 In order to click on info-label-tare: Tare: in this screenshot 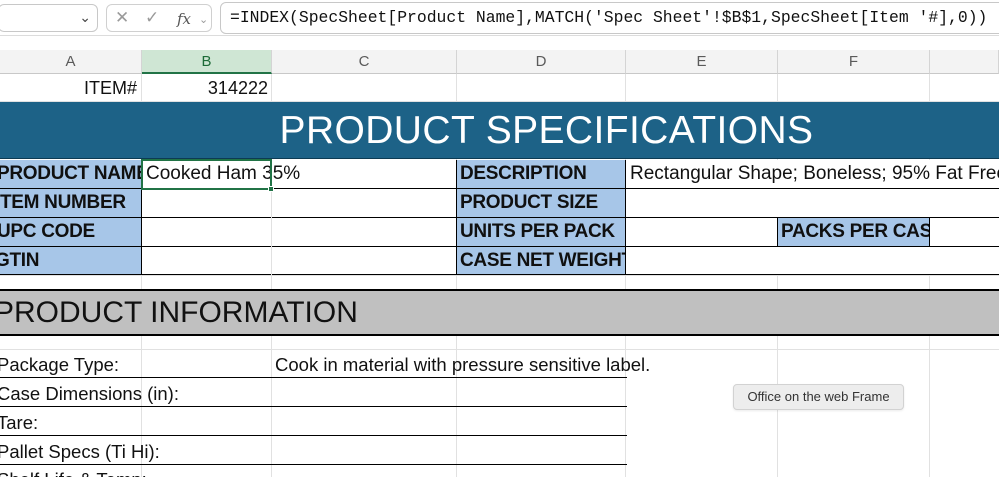, I will do `click(19, 423)`.